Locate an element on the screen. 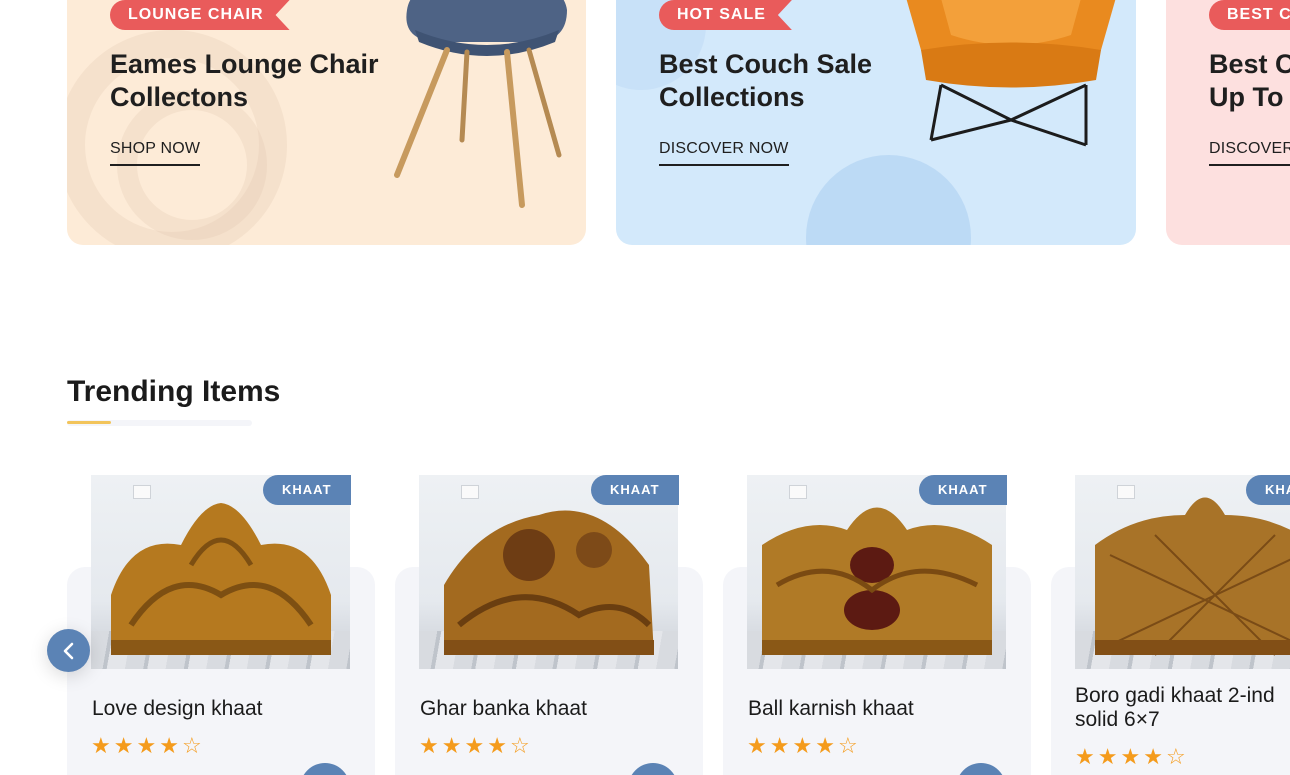  title-underline-accent is located at coordinates (89, 422).